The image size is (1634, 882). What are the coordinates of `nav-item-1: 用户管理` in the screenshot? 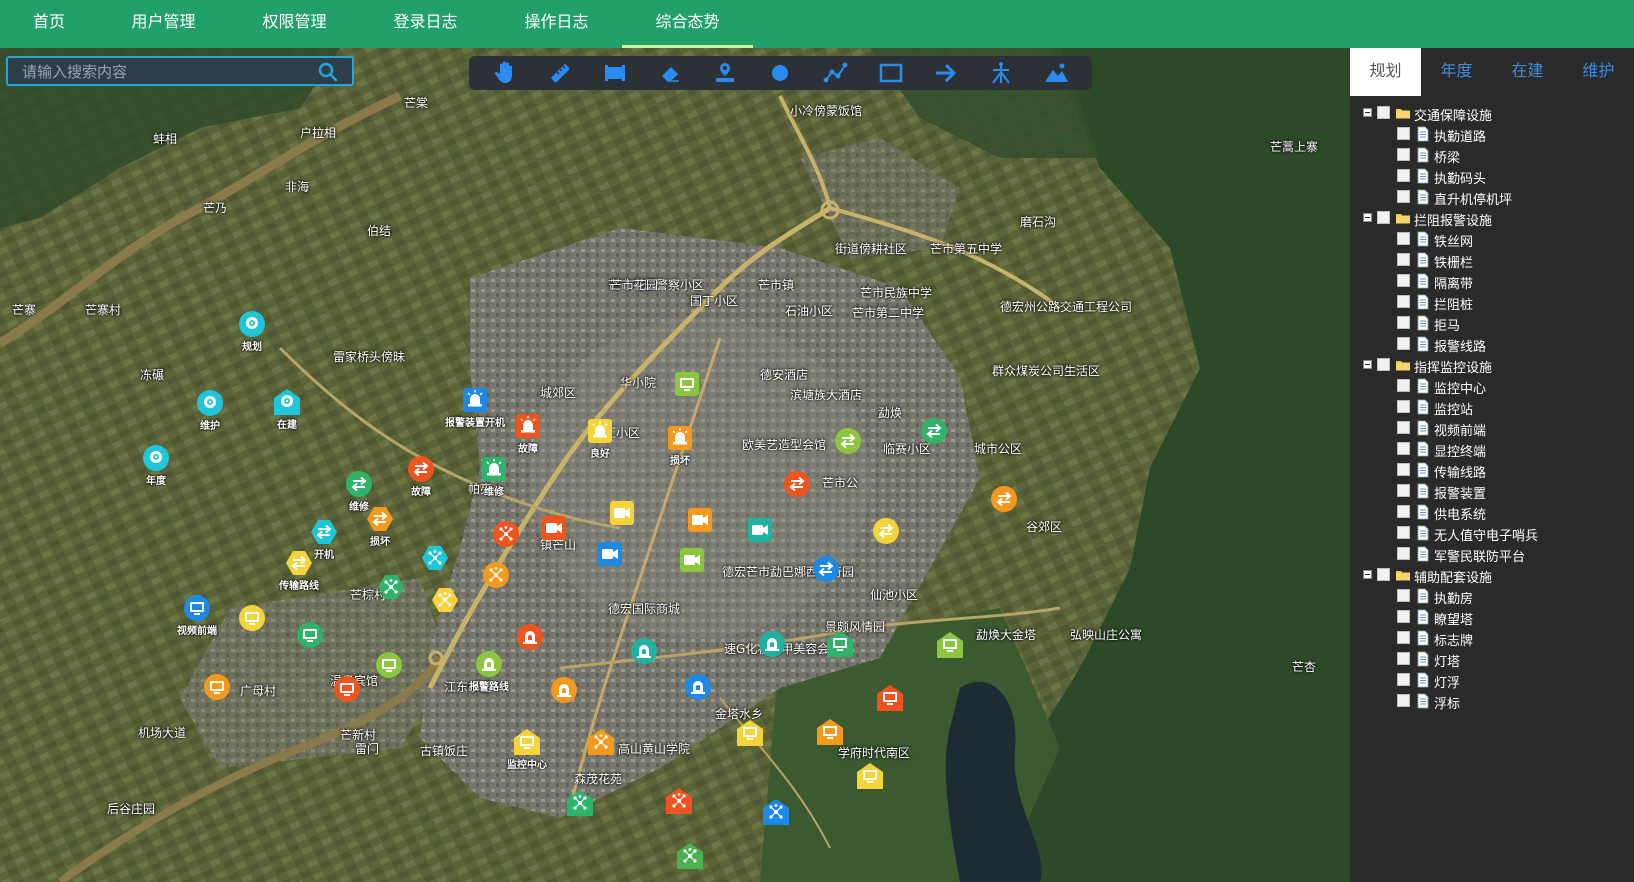 It's located at (163, 24).